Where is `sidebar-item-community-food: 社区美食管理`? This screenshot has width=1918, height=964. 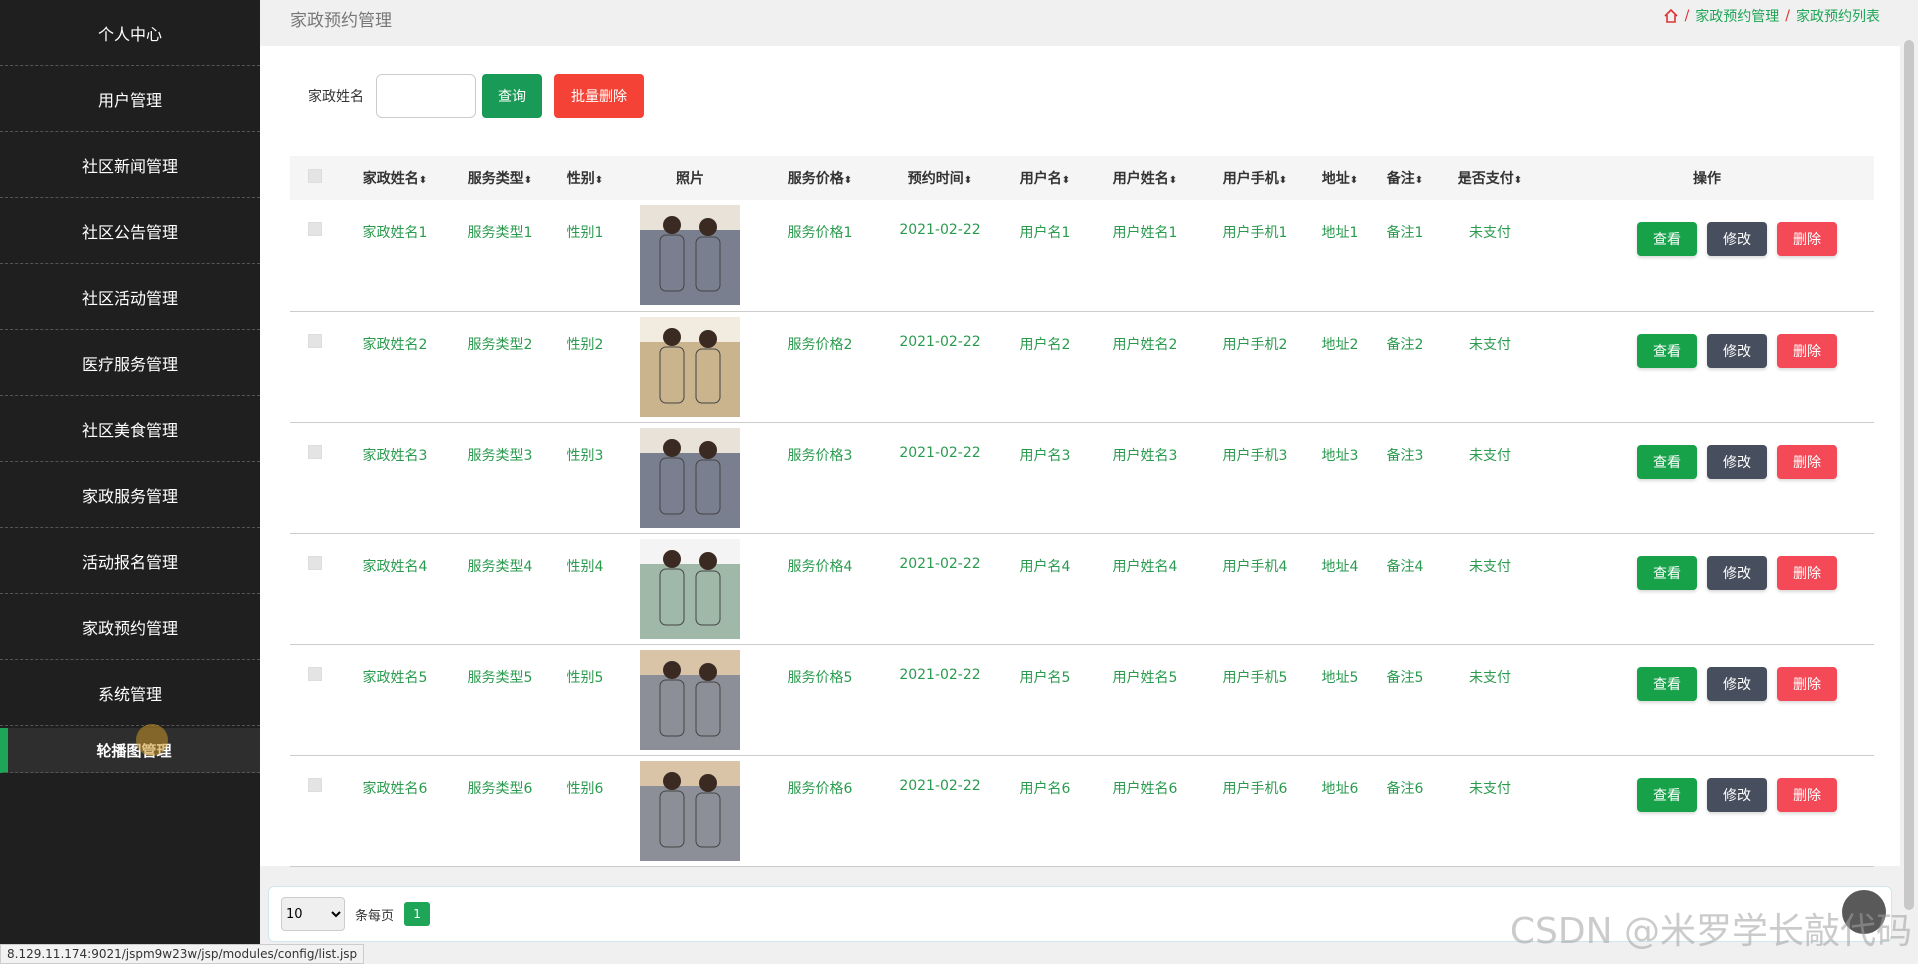
sidebar-item-community-food: 社区美食管理 is located at coordinates (130, 429).